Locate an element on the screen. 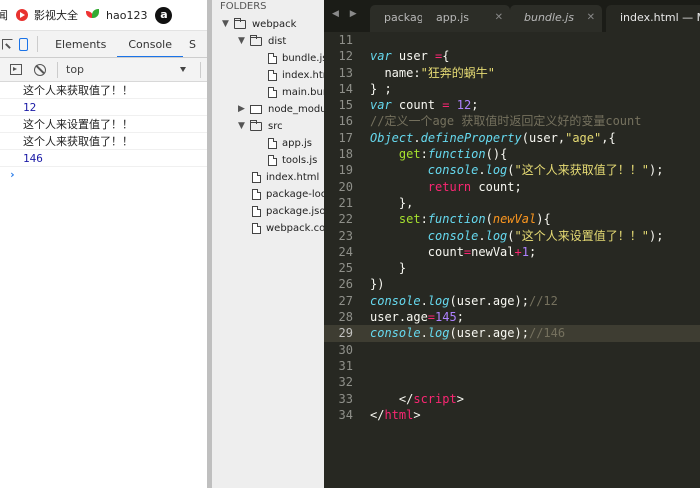 This screenshot has width=700, height=488. bookmark-hao123: hao123 is located at coordinates (116, 15).